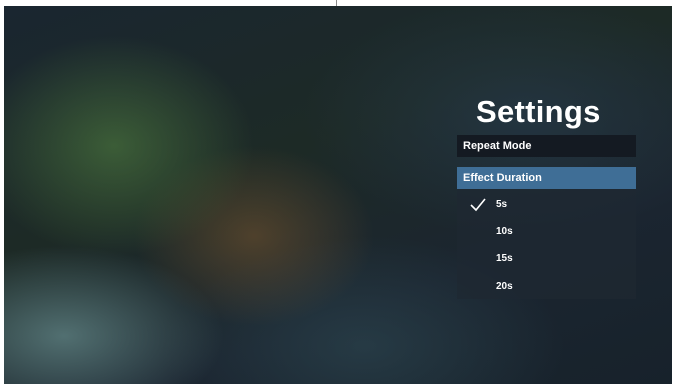  I want to click on option-label: 10s, so click(504, 231).